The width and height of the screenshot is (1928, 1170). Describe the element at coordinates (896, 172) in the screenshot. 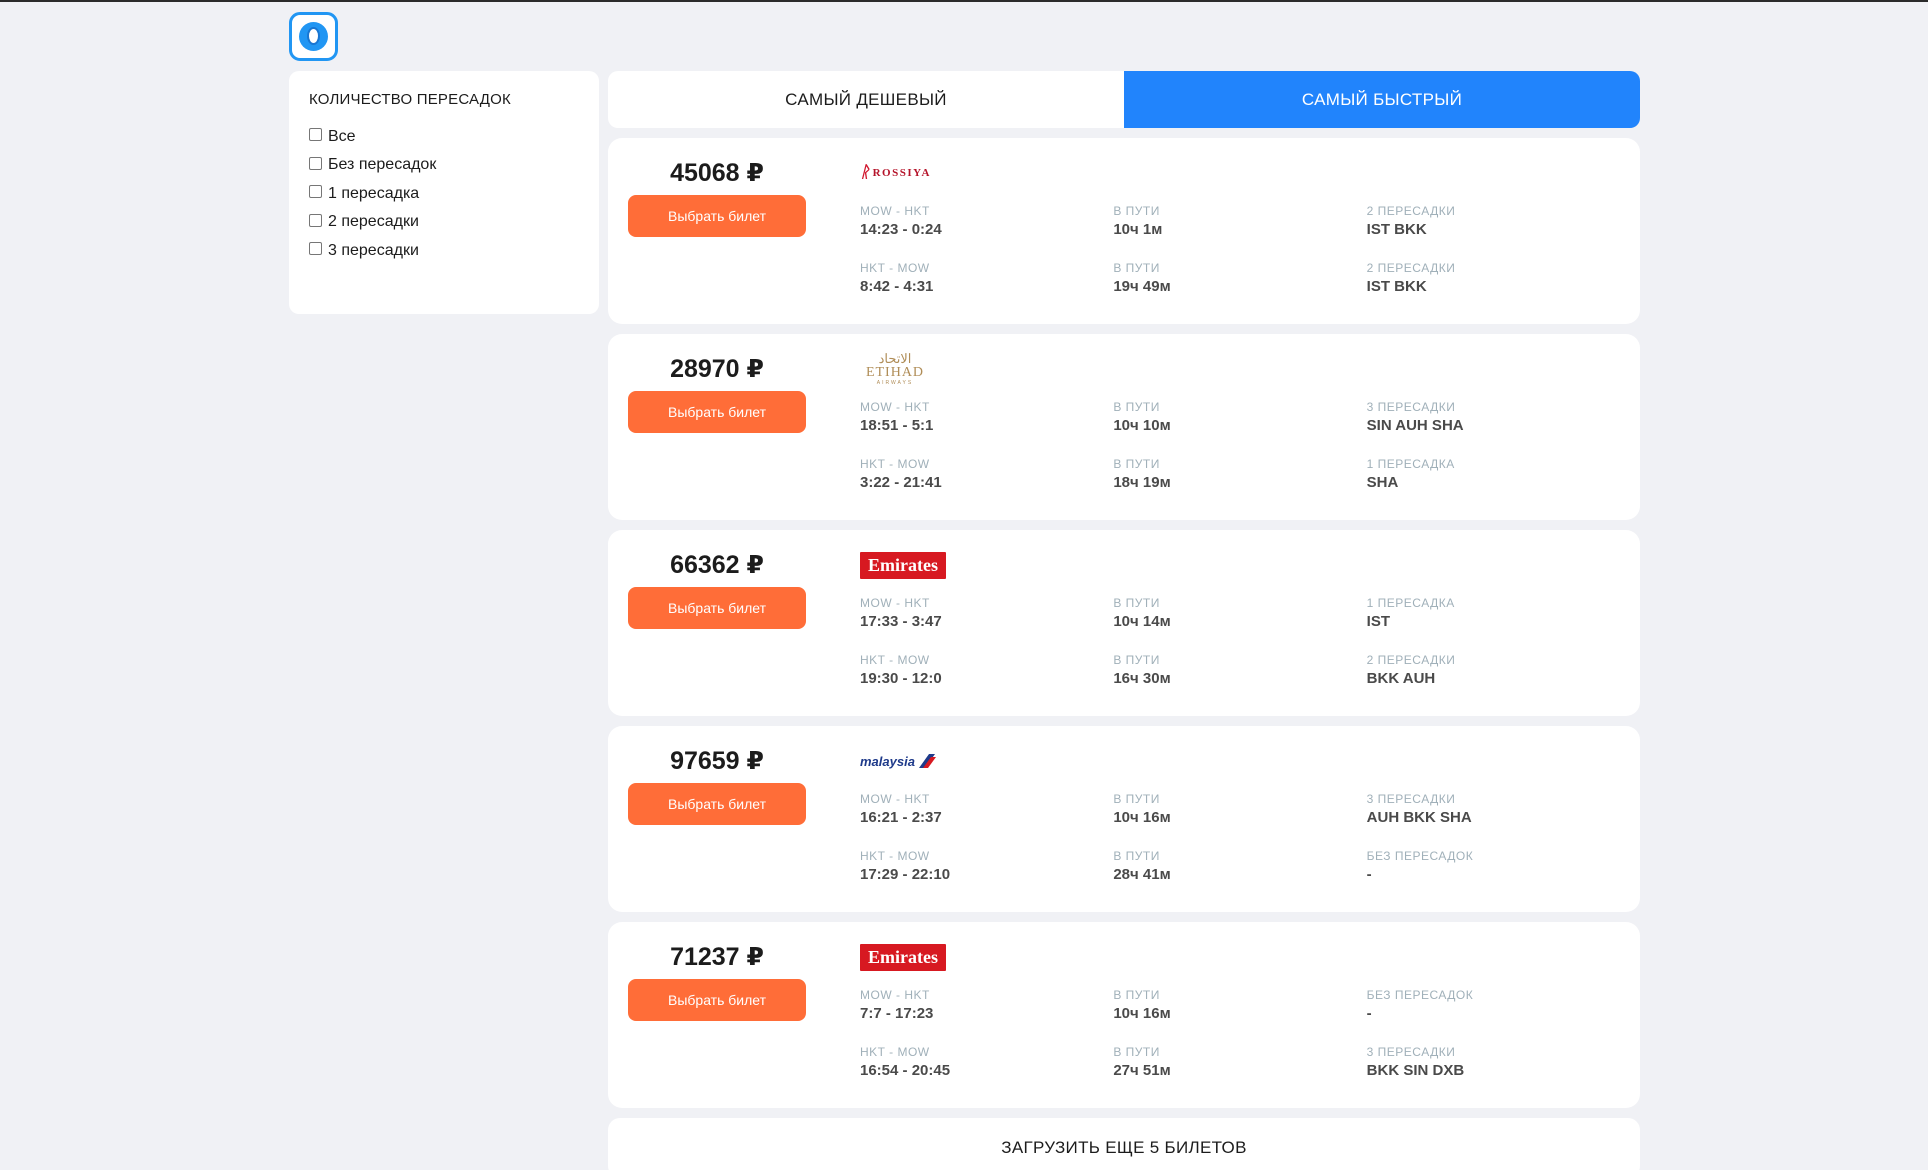

I see `carrier-logo-rossiya: ᚱ ROSSIYA` at that location.